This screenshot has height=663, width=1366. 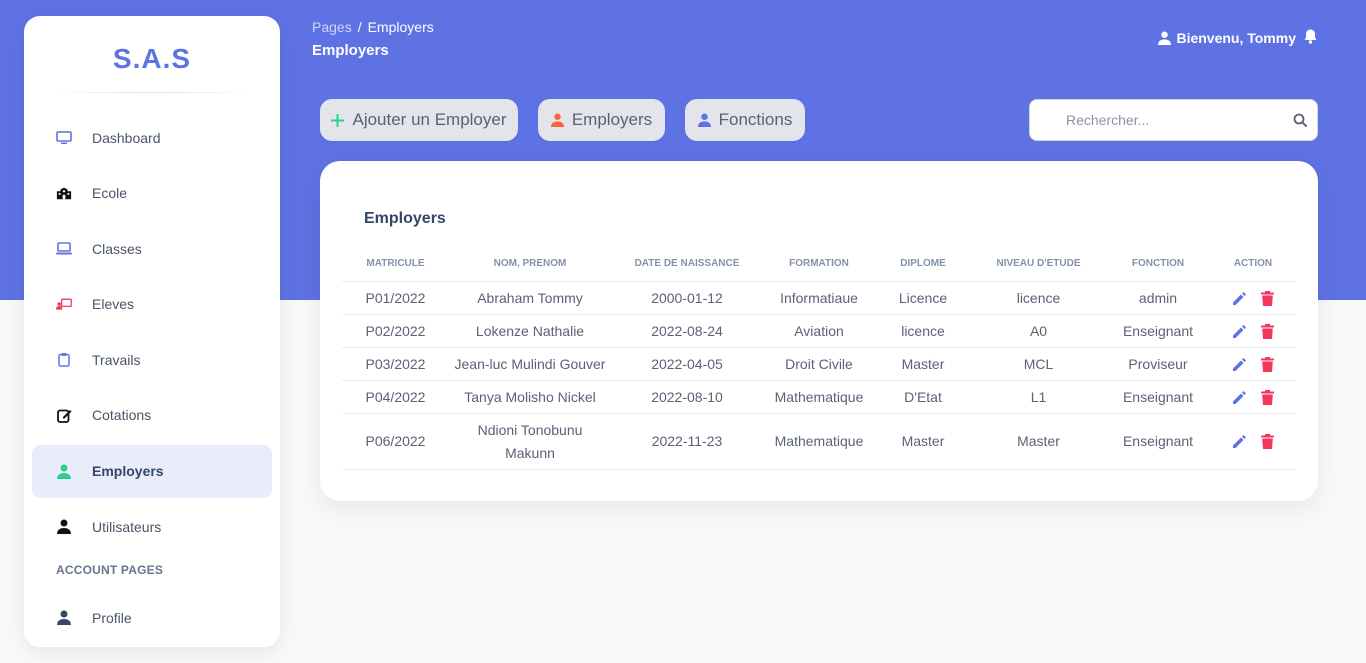 I want to click on cell-formation: Aviation, so click(x=819, y=331).